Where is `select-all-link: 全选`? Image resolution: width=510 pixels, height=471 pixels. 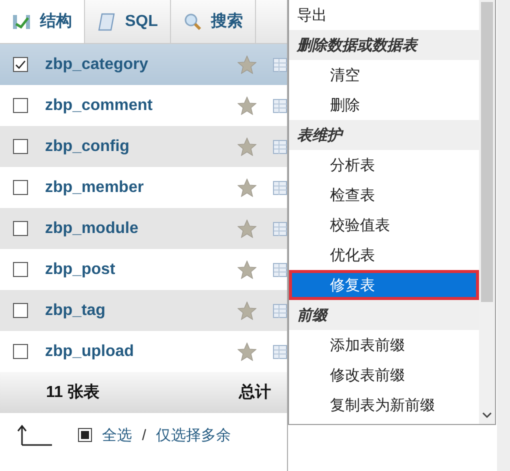
select-all-link: 全选 is located at coordinates (117, 435).